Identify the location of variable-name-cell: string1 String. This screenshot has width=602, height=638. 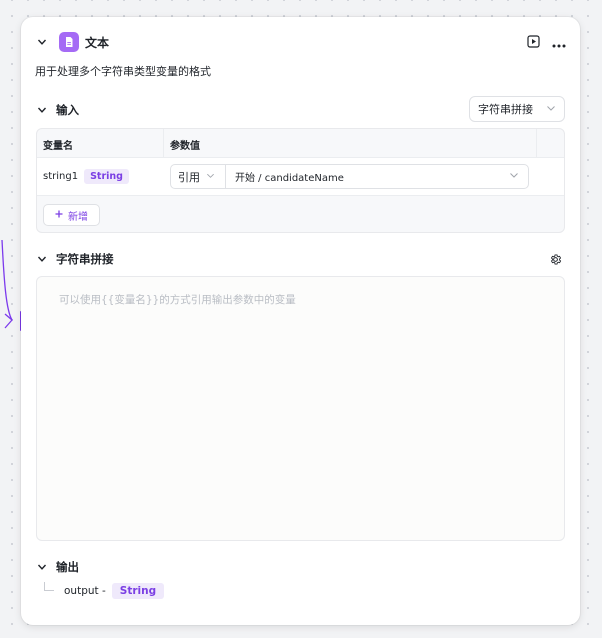
(86, 176).